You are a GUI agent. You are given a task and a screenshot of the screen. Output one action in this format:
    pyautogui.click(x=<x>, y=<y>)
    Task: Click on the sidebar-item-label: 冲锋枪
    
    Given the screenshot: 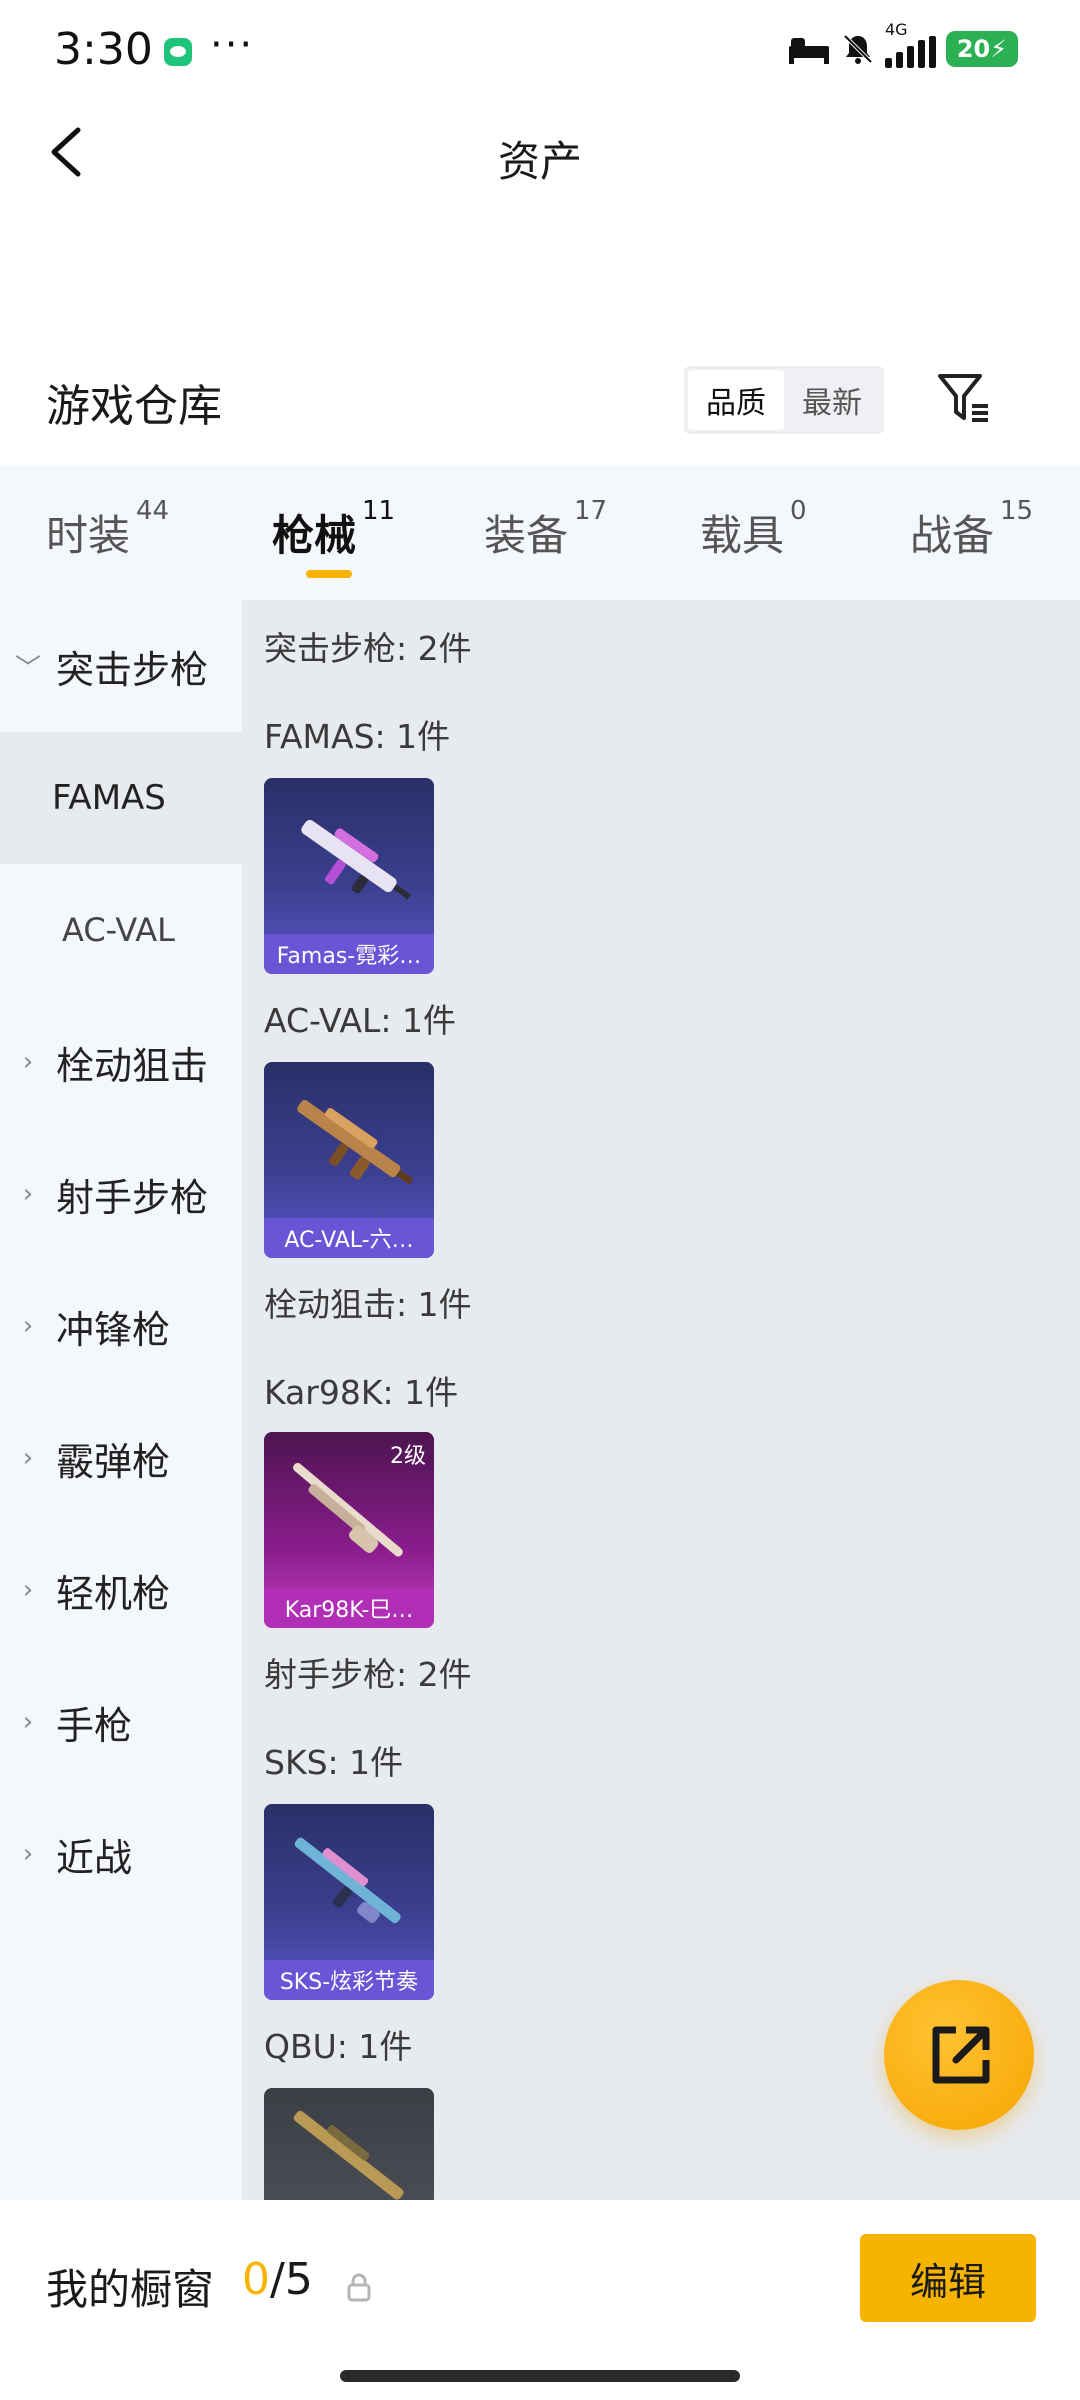 What is the action you would take?
    pyautogui.click(x=113, y=1329)
    